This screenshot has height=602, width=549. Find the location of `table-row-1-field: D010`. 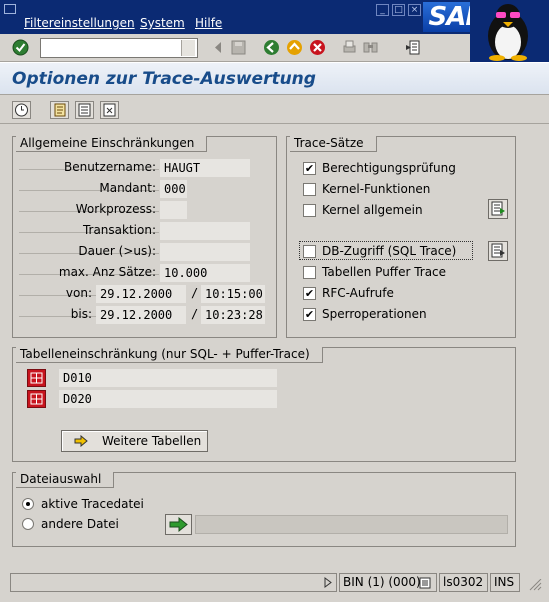

table-row-1-field: D010 is located at coordinates (168, 378).